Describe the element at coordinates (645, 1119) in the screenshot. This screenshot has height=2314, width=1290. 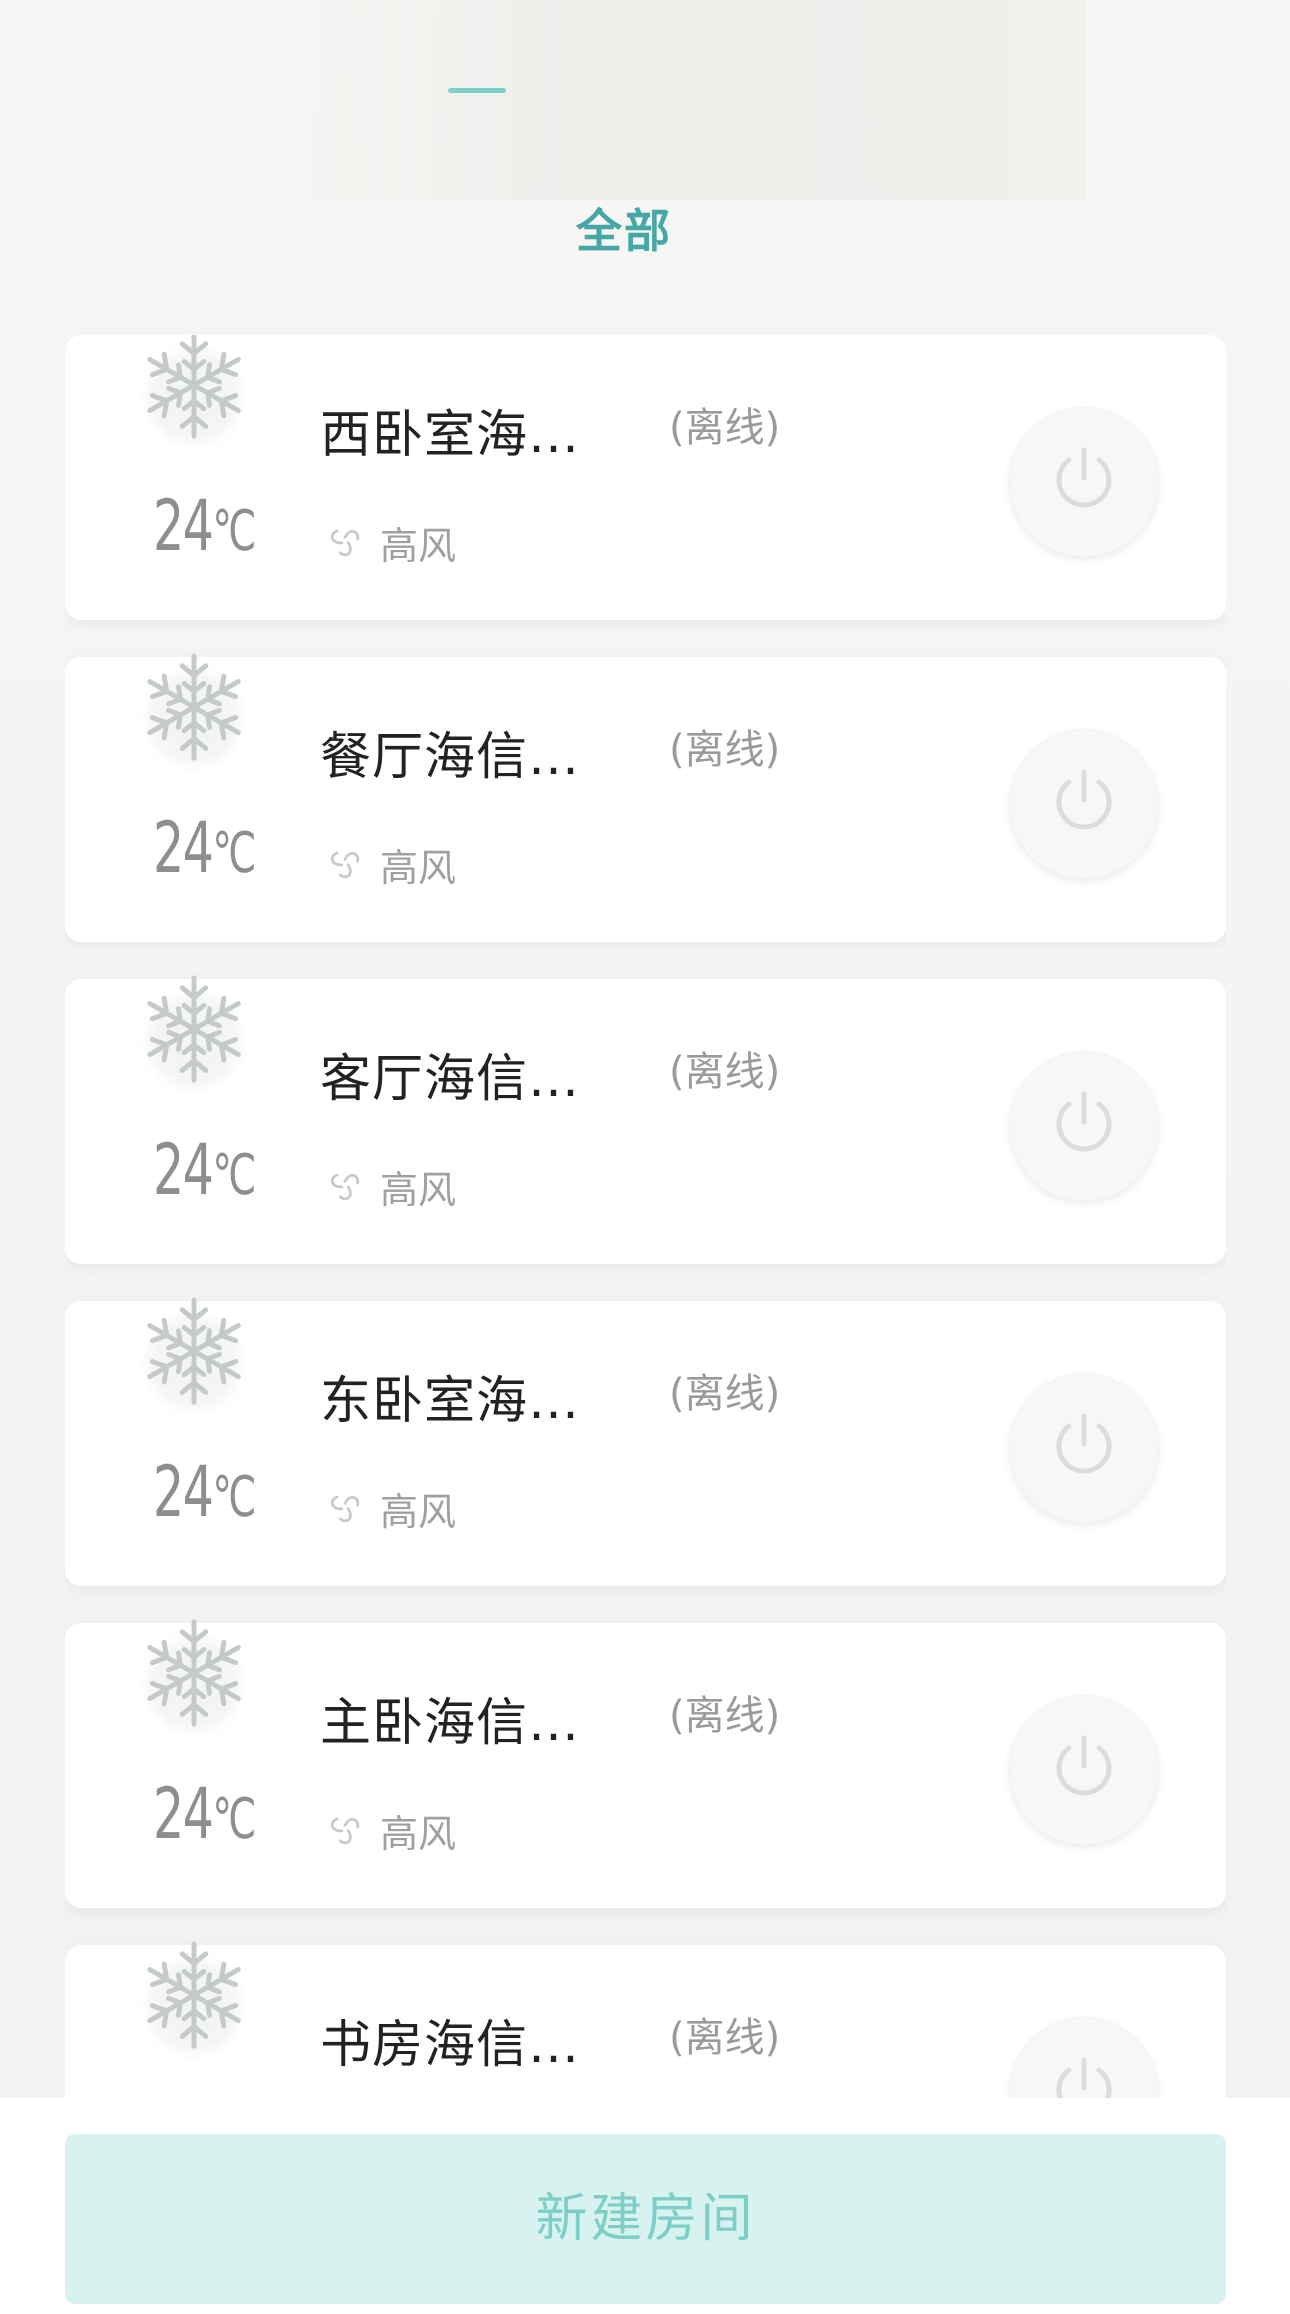
I see `device-card: 24℃ 客厅海信… (离线) 高风` at that location.